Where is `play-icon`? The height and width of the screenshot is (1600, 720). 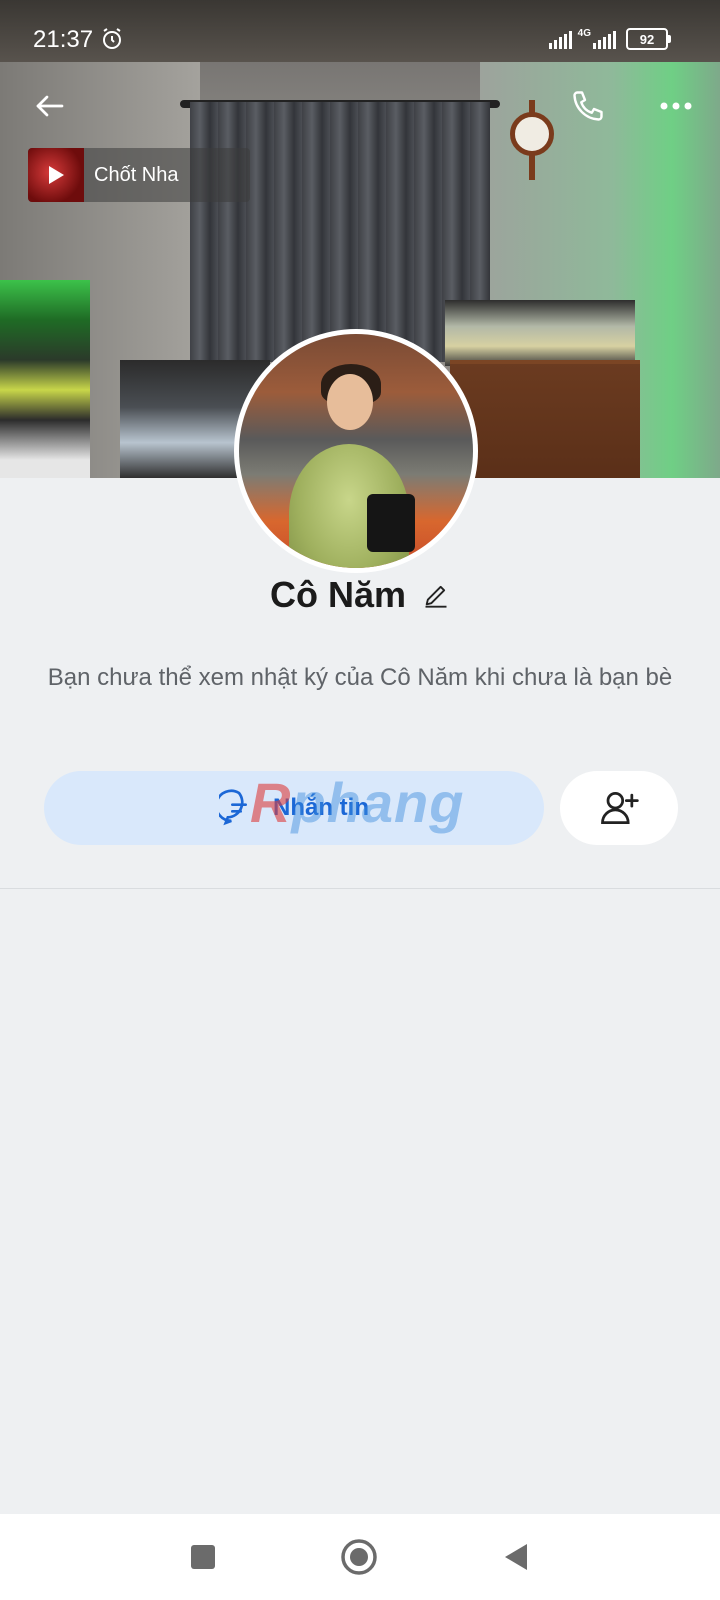
play-icon is located at coordinates (56, 175).